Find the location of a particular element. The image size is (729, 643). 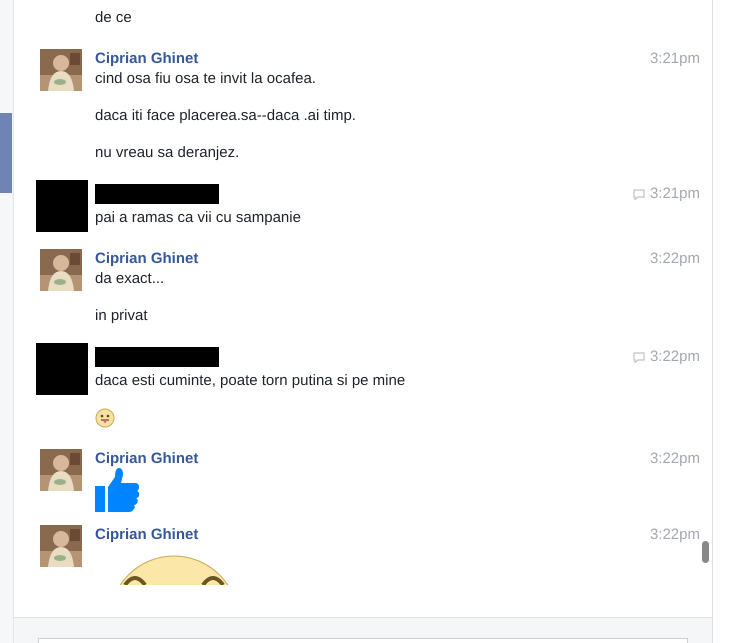

message-text: de ce is located at coordinates (113, 17).